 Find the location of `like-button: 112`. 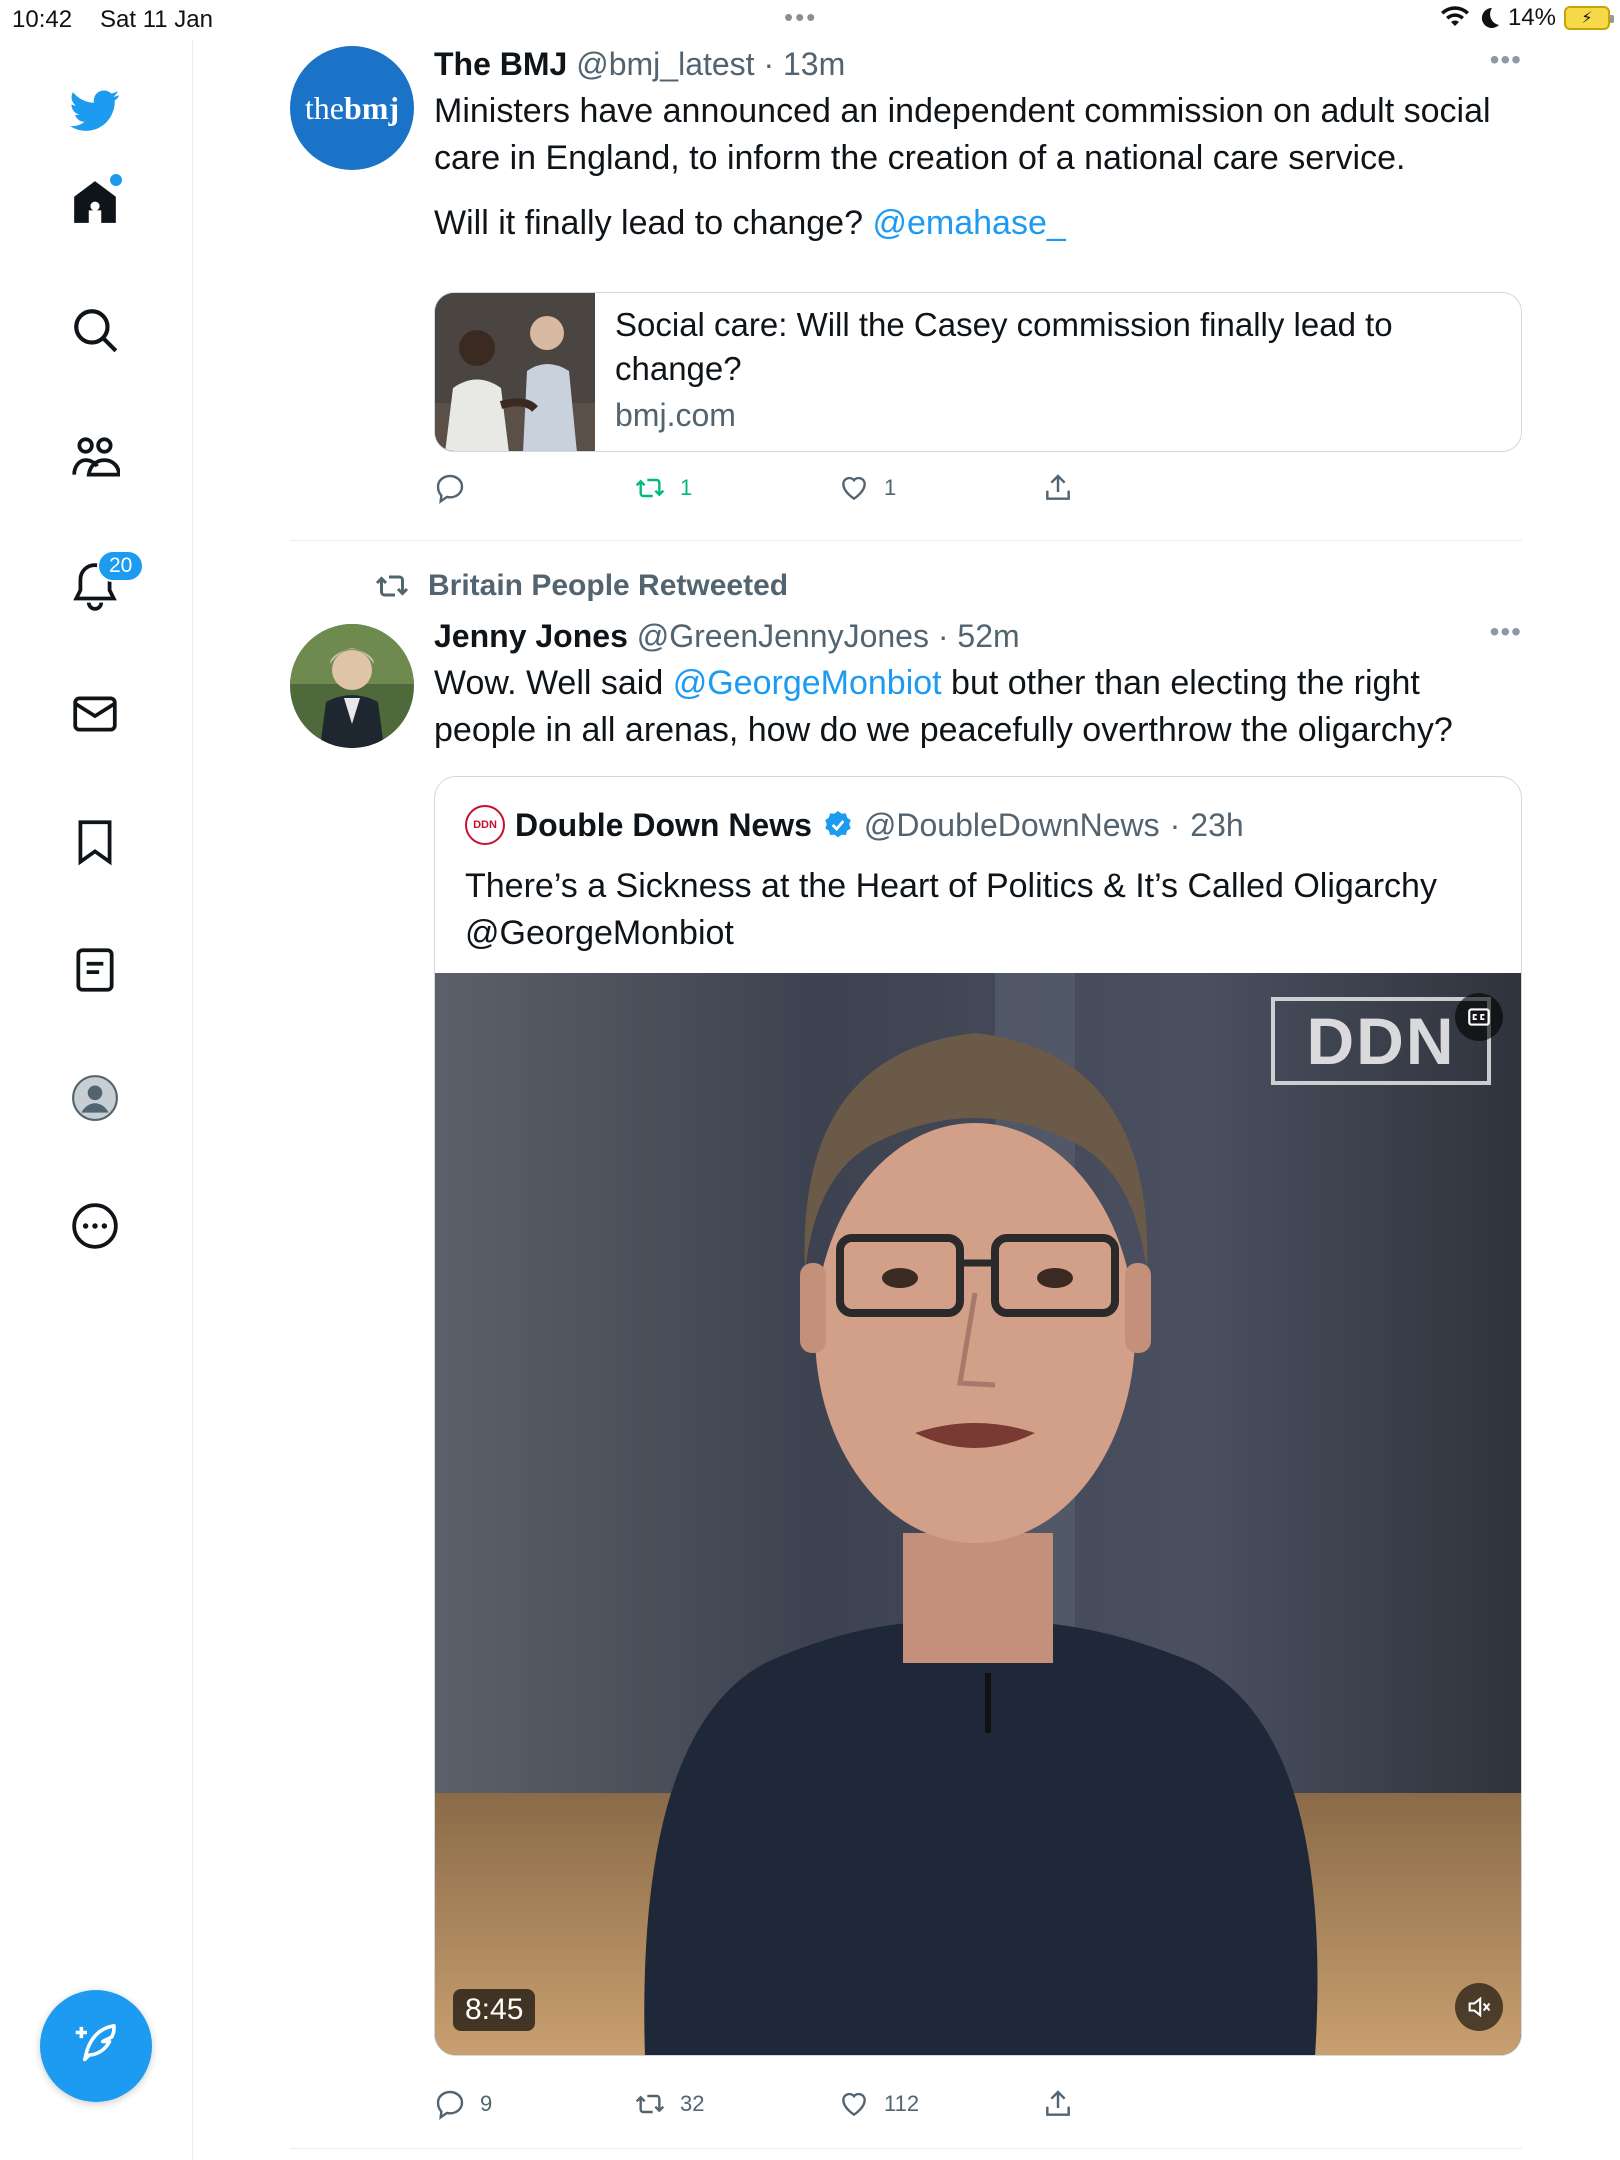

like-button: 112 is located at coordinates (940, 2104).